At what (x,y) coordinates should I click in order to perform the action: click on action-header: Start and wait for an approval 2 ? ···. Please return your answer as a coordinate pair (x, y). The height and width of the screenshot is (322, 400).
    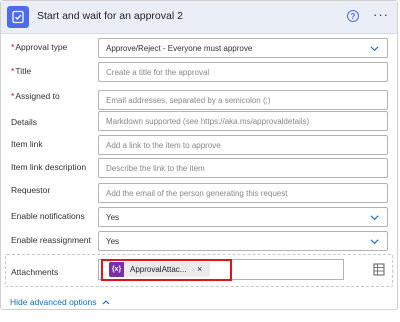
    Looking at the image, I should click on (199, 17).